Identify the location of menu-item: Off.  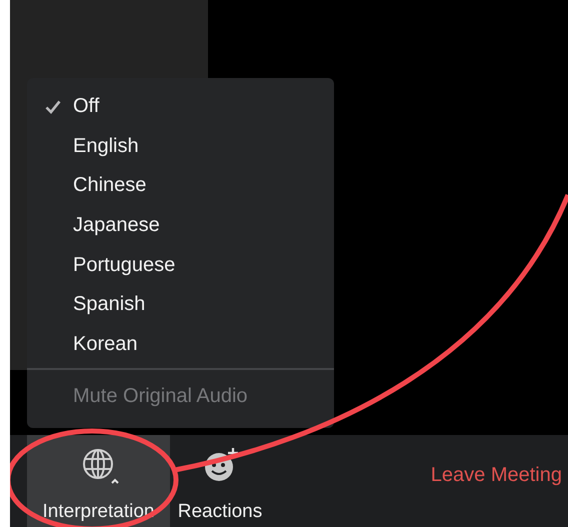
(180, 107).